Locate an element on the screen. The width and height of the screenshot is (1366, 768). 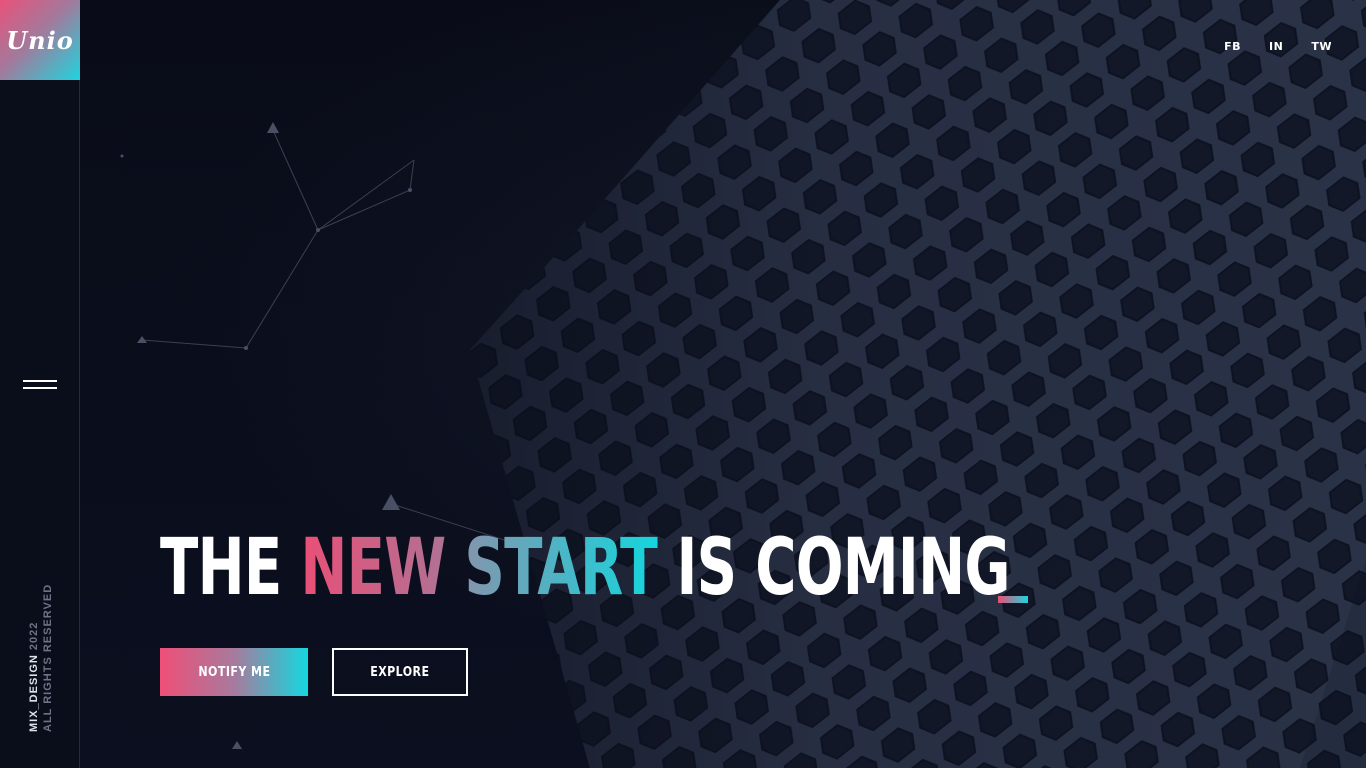
headline-word-start: START is located at coordinates (561, 568).